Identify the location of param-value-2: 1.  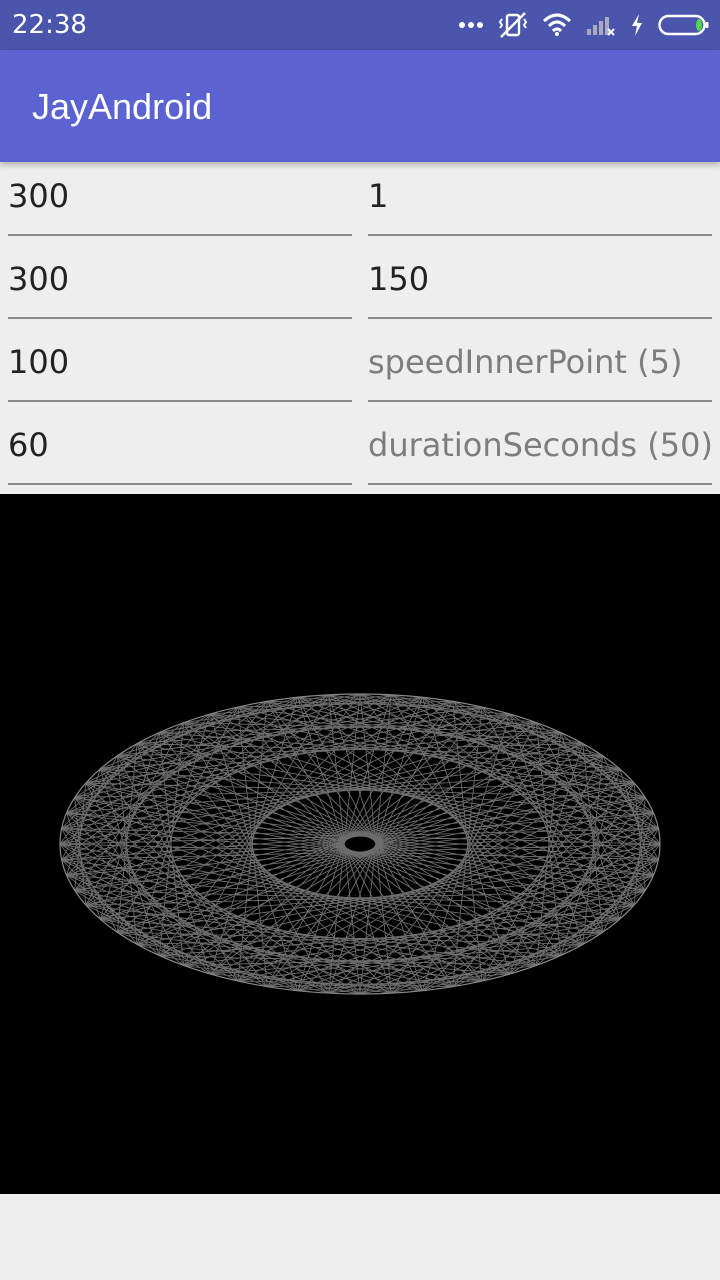
(378, 196).